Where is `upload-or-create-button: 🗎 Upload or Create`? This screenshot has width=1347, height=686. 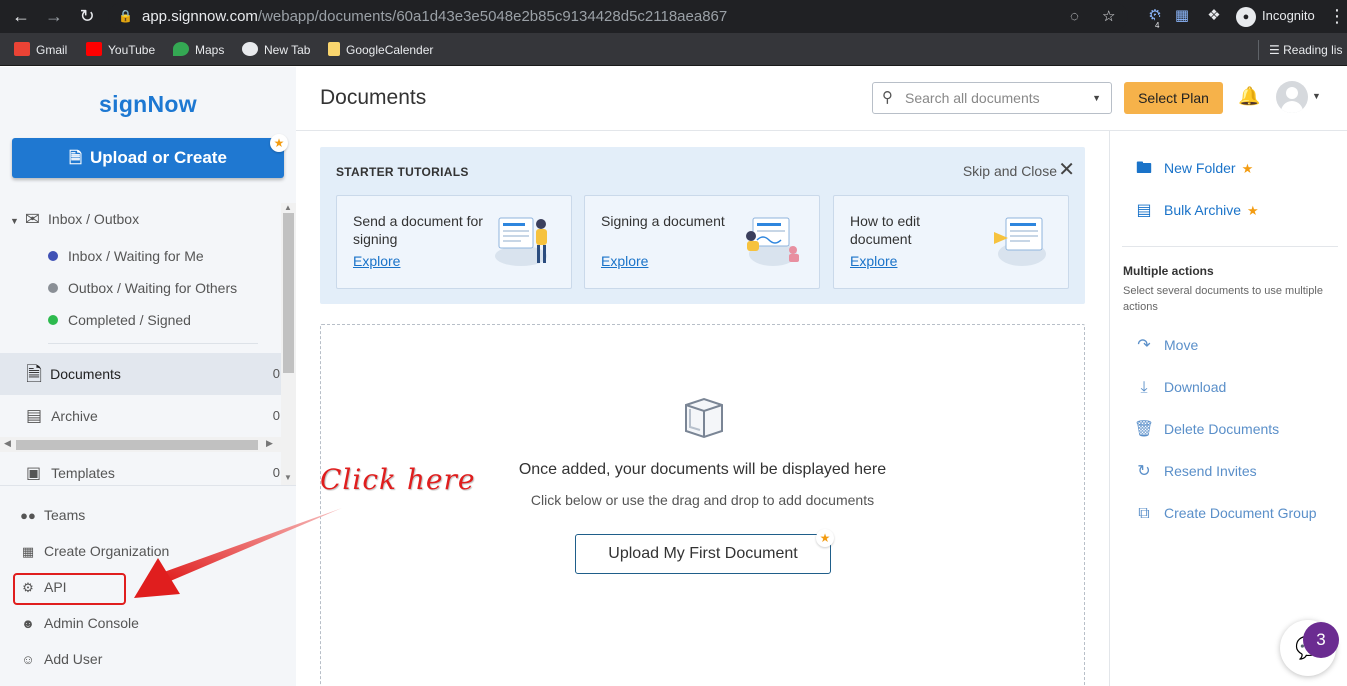
upload-or-create-button: 🗎 Upload or Create is located at coordinates (148, 158).